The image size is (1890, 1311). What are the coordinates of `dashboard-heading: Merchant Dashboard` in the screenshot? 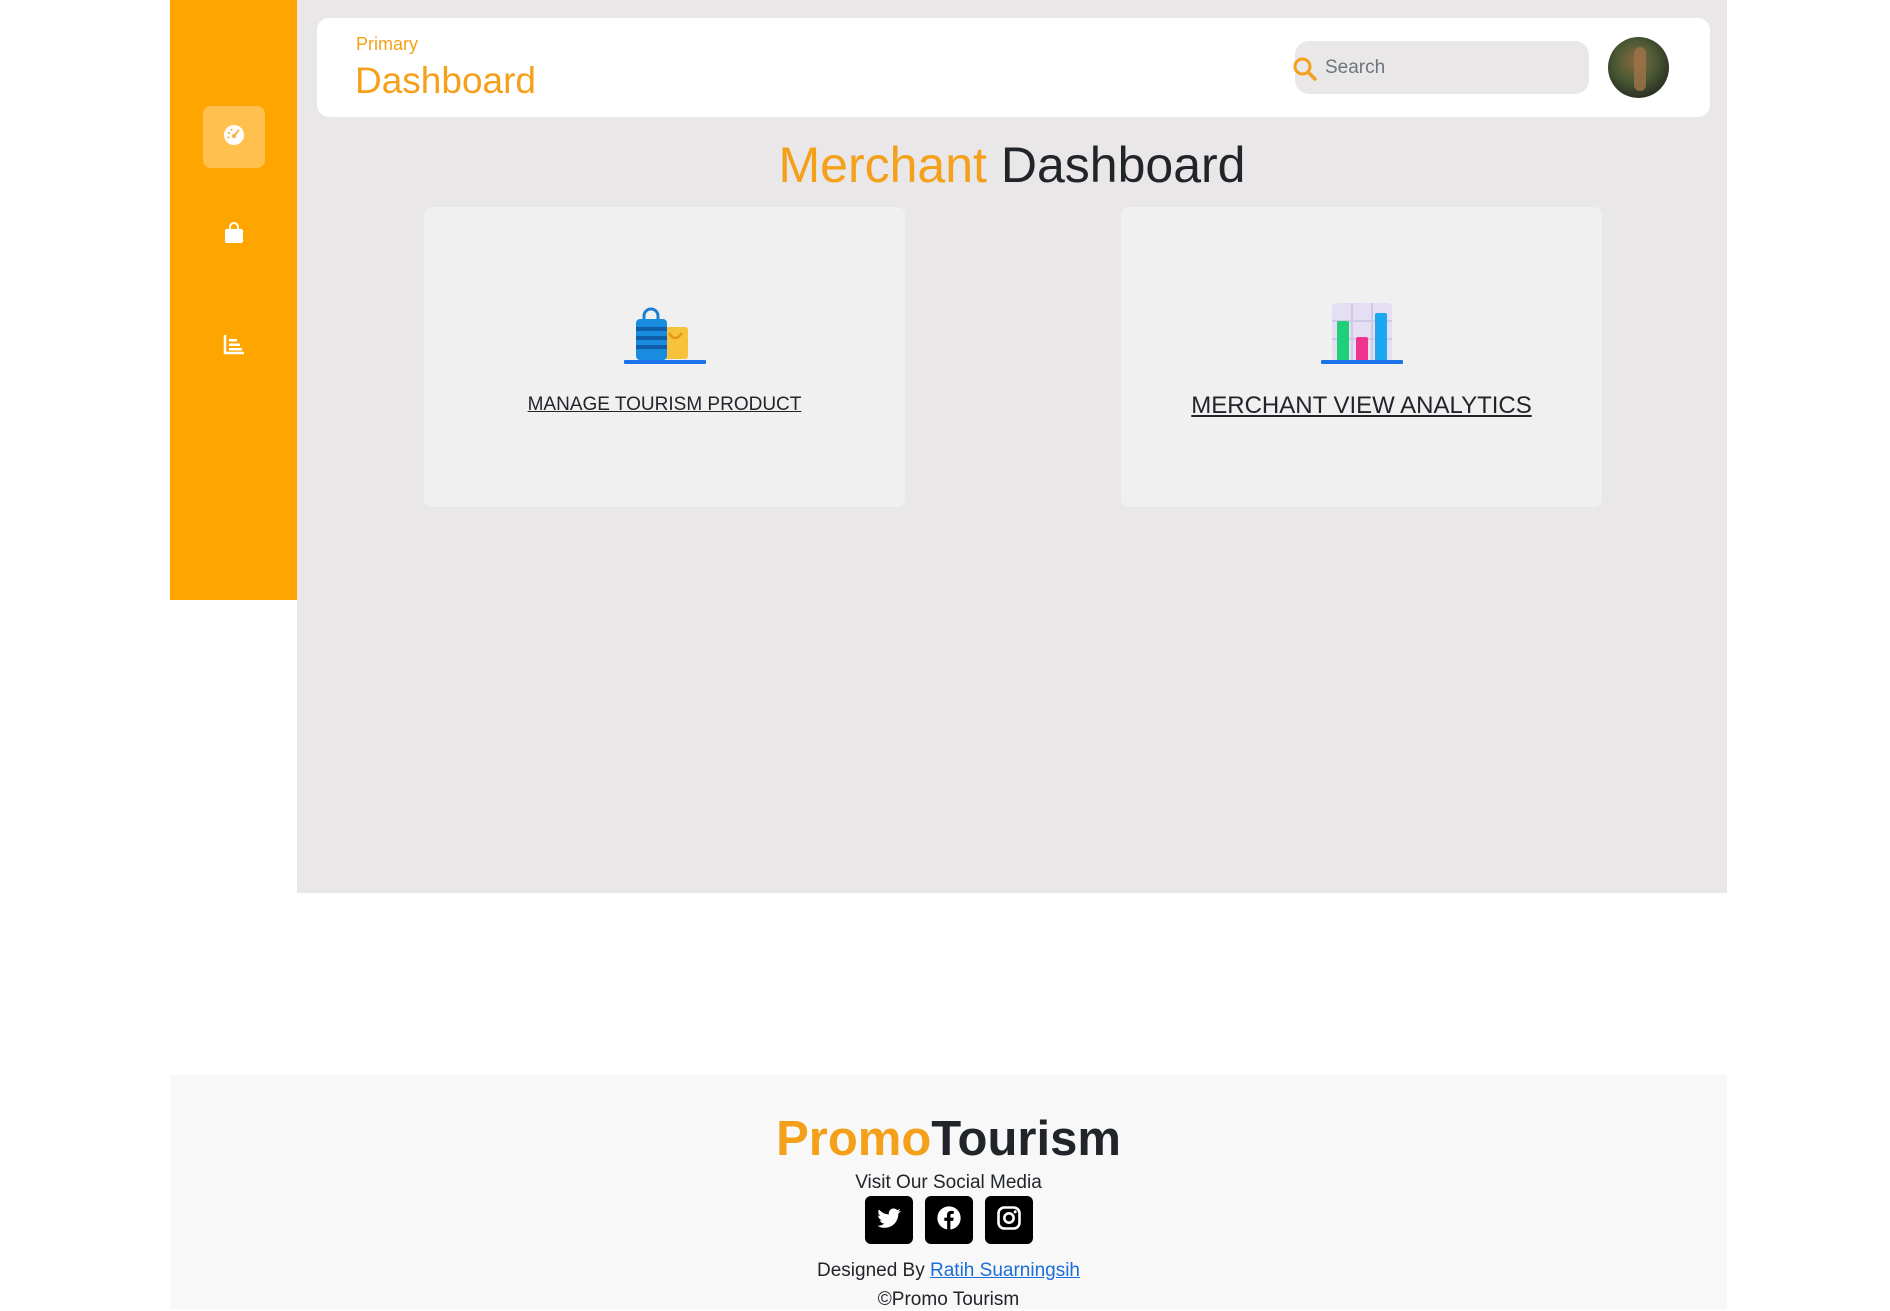 It's located at (1012, 165).